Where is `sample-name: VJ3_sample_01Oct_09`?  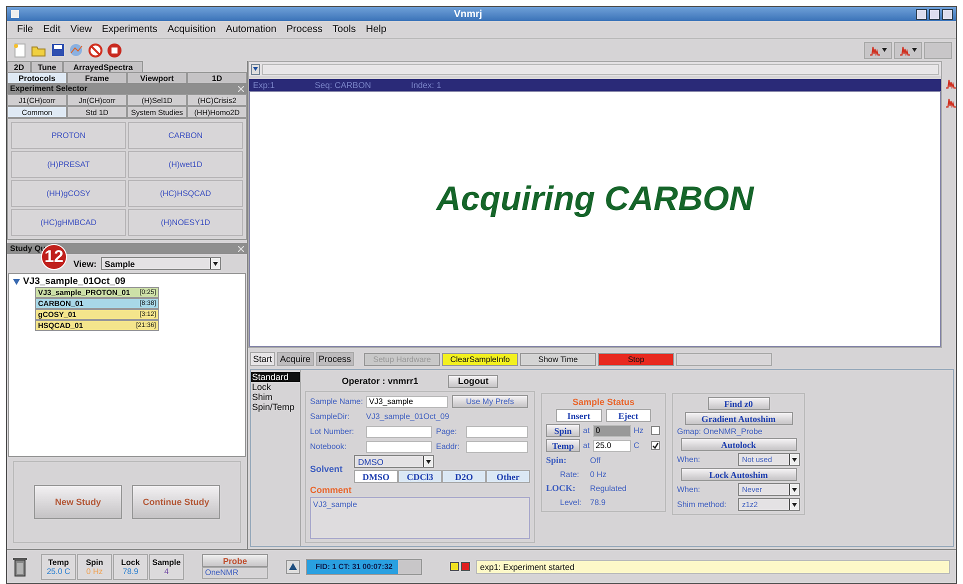 sample-name: VJ3_sample_01Oct_09 is located at coordinates (74, 281).